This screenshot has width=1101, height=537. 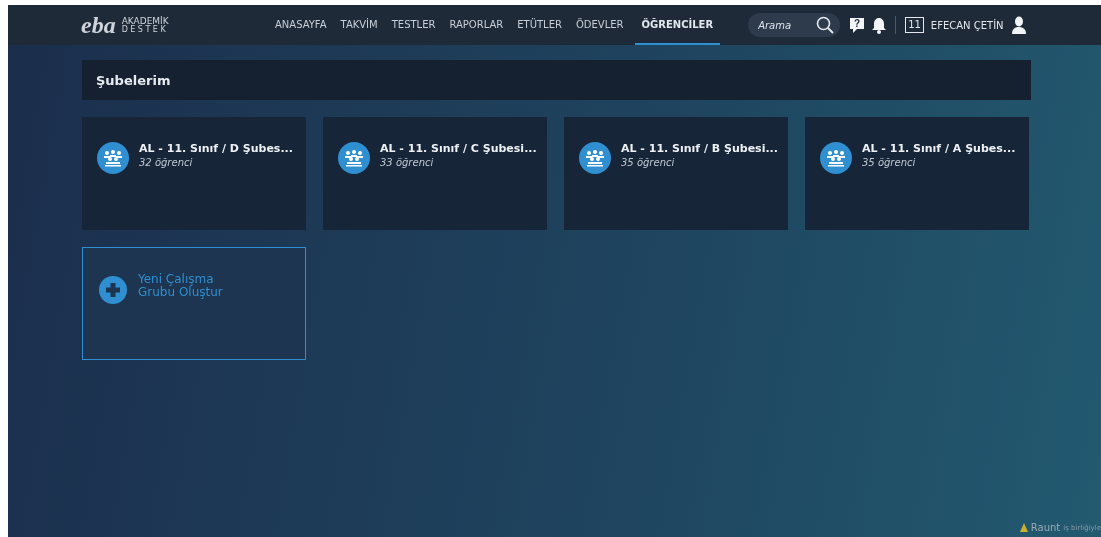 What do you see at coordinates (1045, 527) in the screenshot?
I see `partner-name: Raunt` at bounding box center [1045, 527].